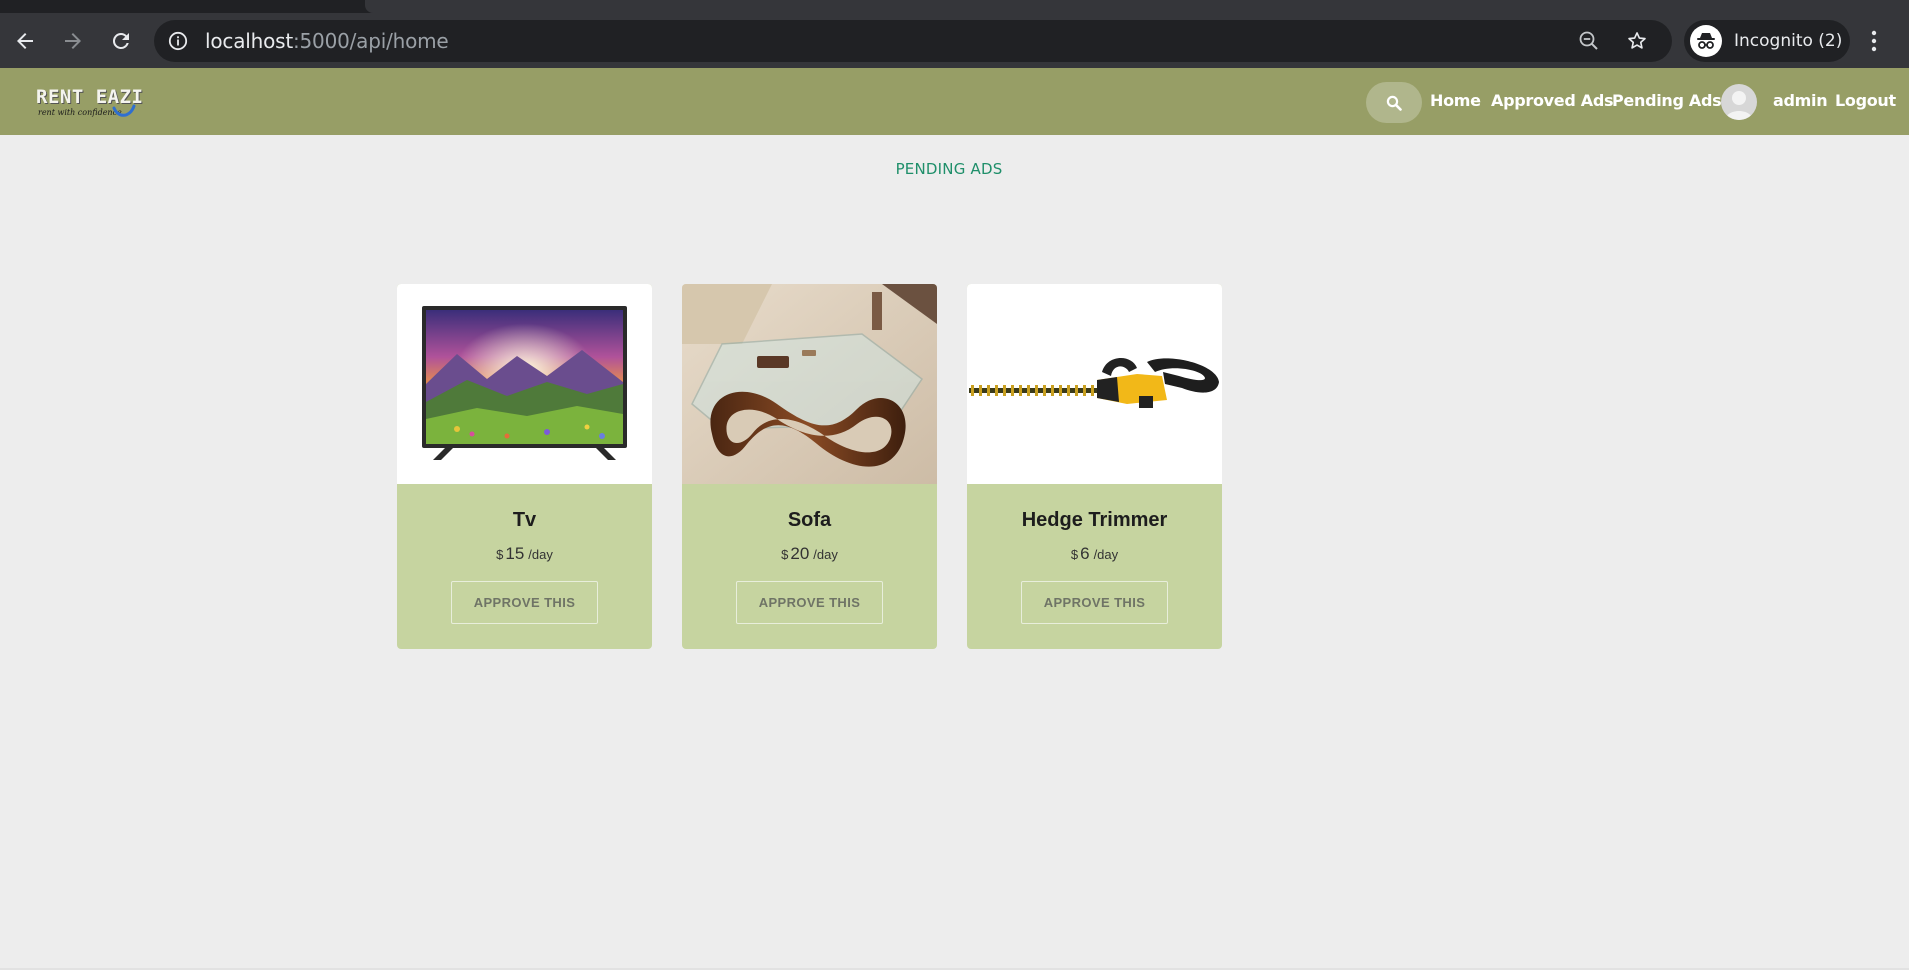 This screenshot has height=970, width=1909. What do you see at coordinates (124, 110) in the screenshot?
I see `logo-swoosh-icon` at bounding box center [124, 110].